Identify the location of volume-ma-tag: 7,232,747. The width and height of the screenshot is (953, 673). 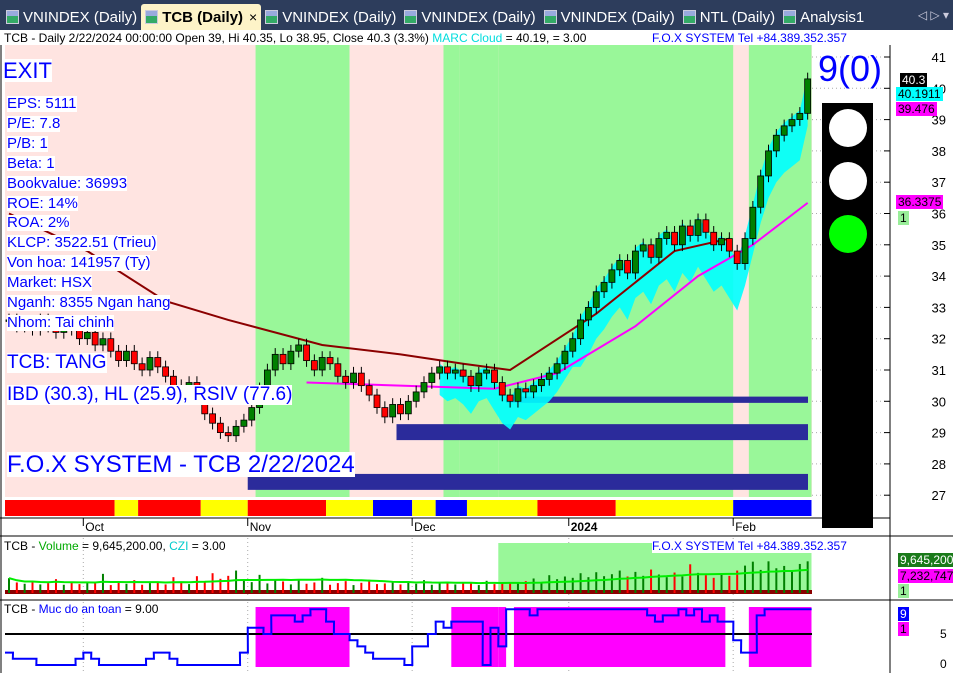
(925, 576).